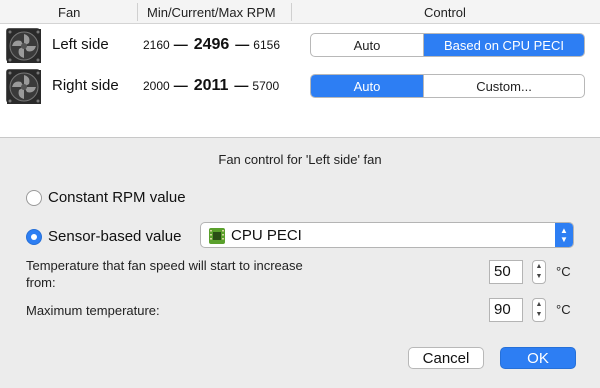  I want to click on fan-name: Right side, so click(85, 85).